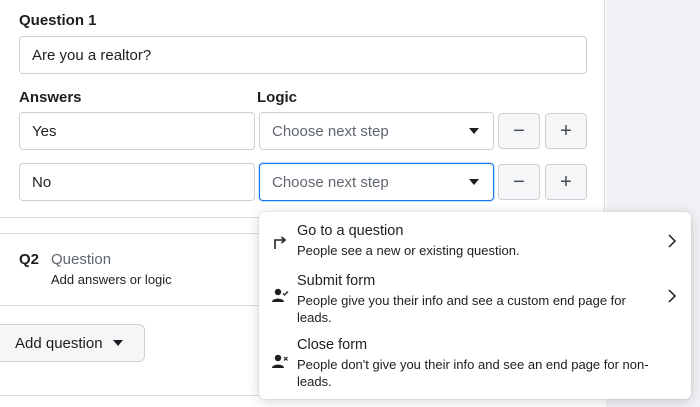 The width and height of the screenshot is (700, 407). Describe the element at coordinates (50, 97) in the screenshot. I see `answers-header: Answers` at that location.